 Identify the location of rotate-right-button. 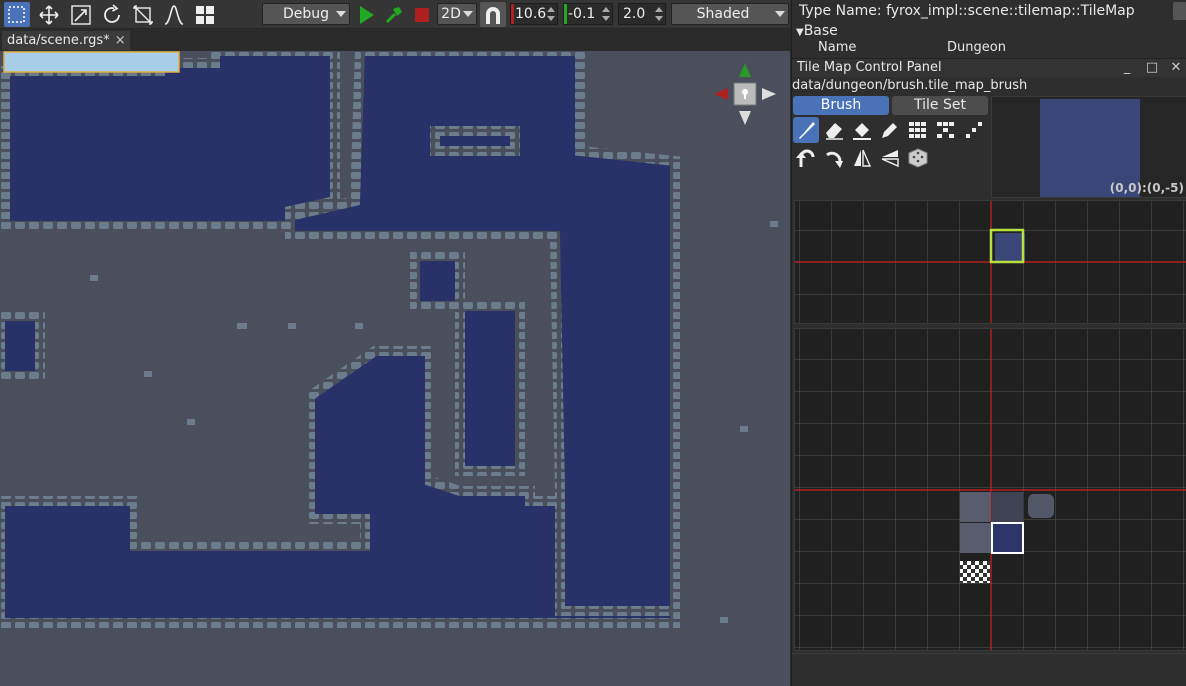
(834, 158).